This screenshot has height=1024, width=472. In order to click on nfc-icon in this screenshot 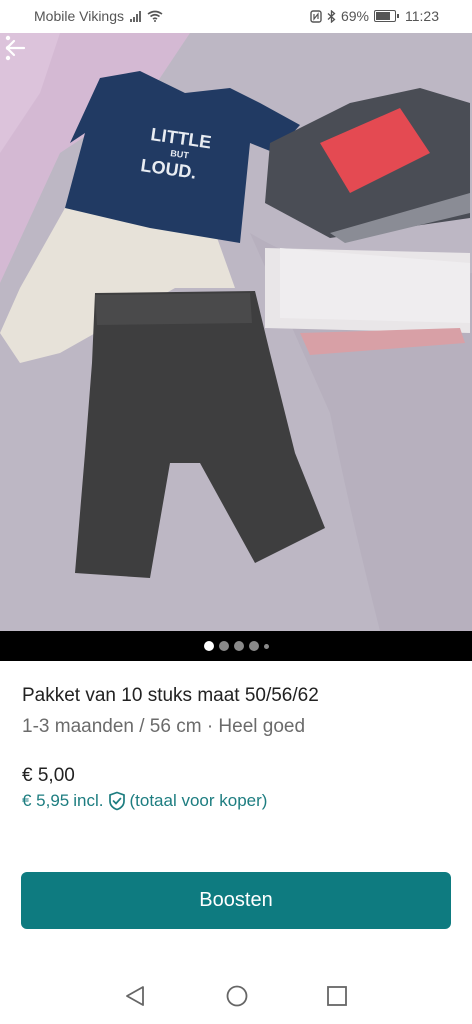, I will do `click(316, 16)`.